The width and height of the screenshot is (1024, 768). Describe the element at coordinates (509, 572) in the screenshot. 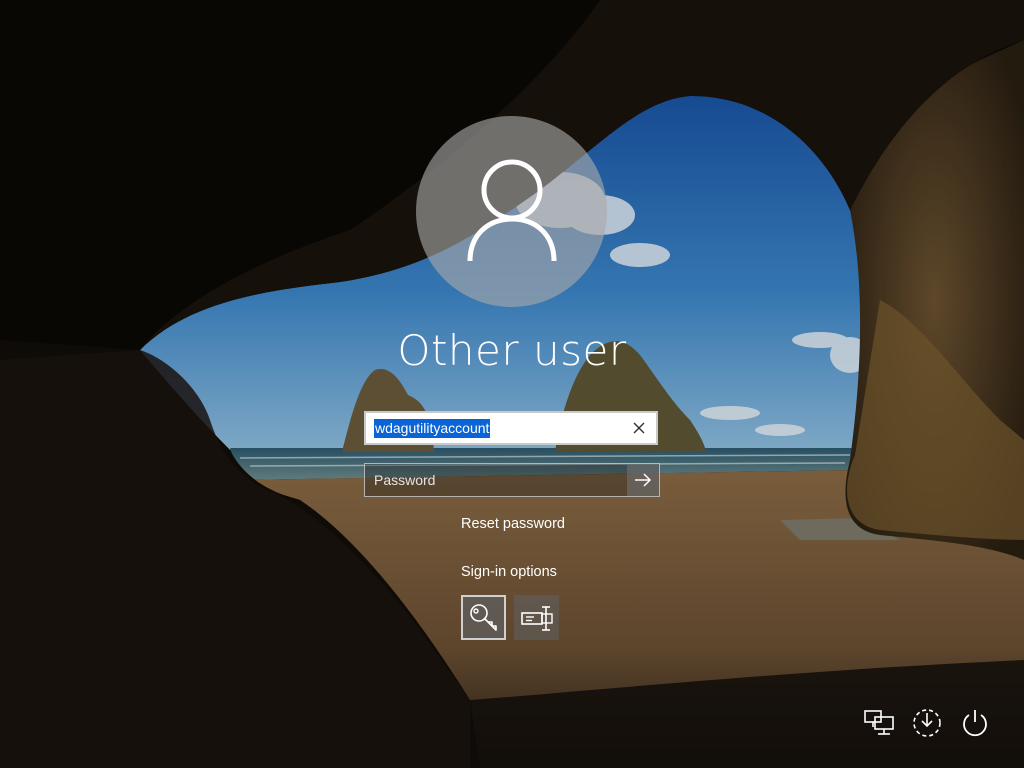

I see `signin-options-label: Sign-in options` at that location.